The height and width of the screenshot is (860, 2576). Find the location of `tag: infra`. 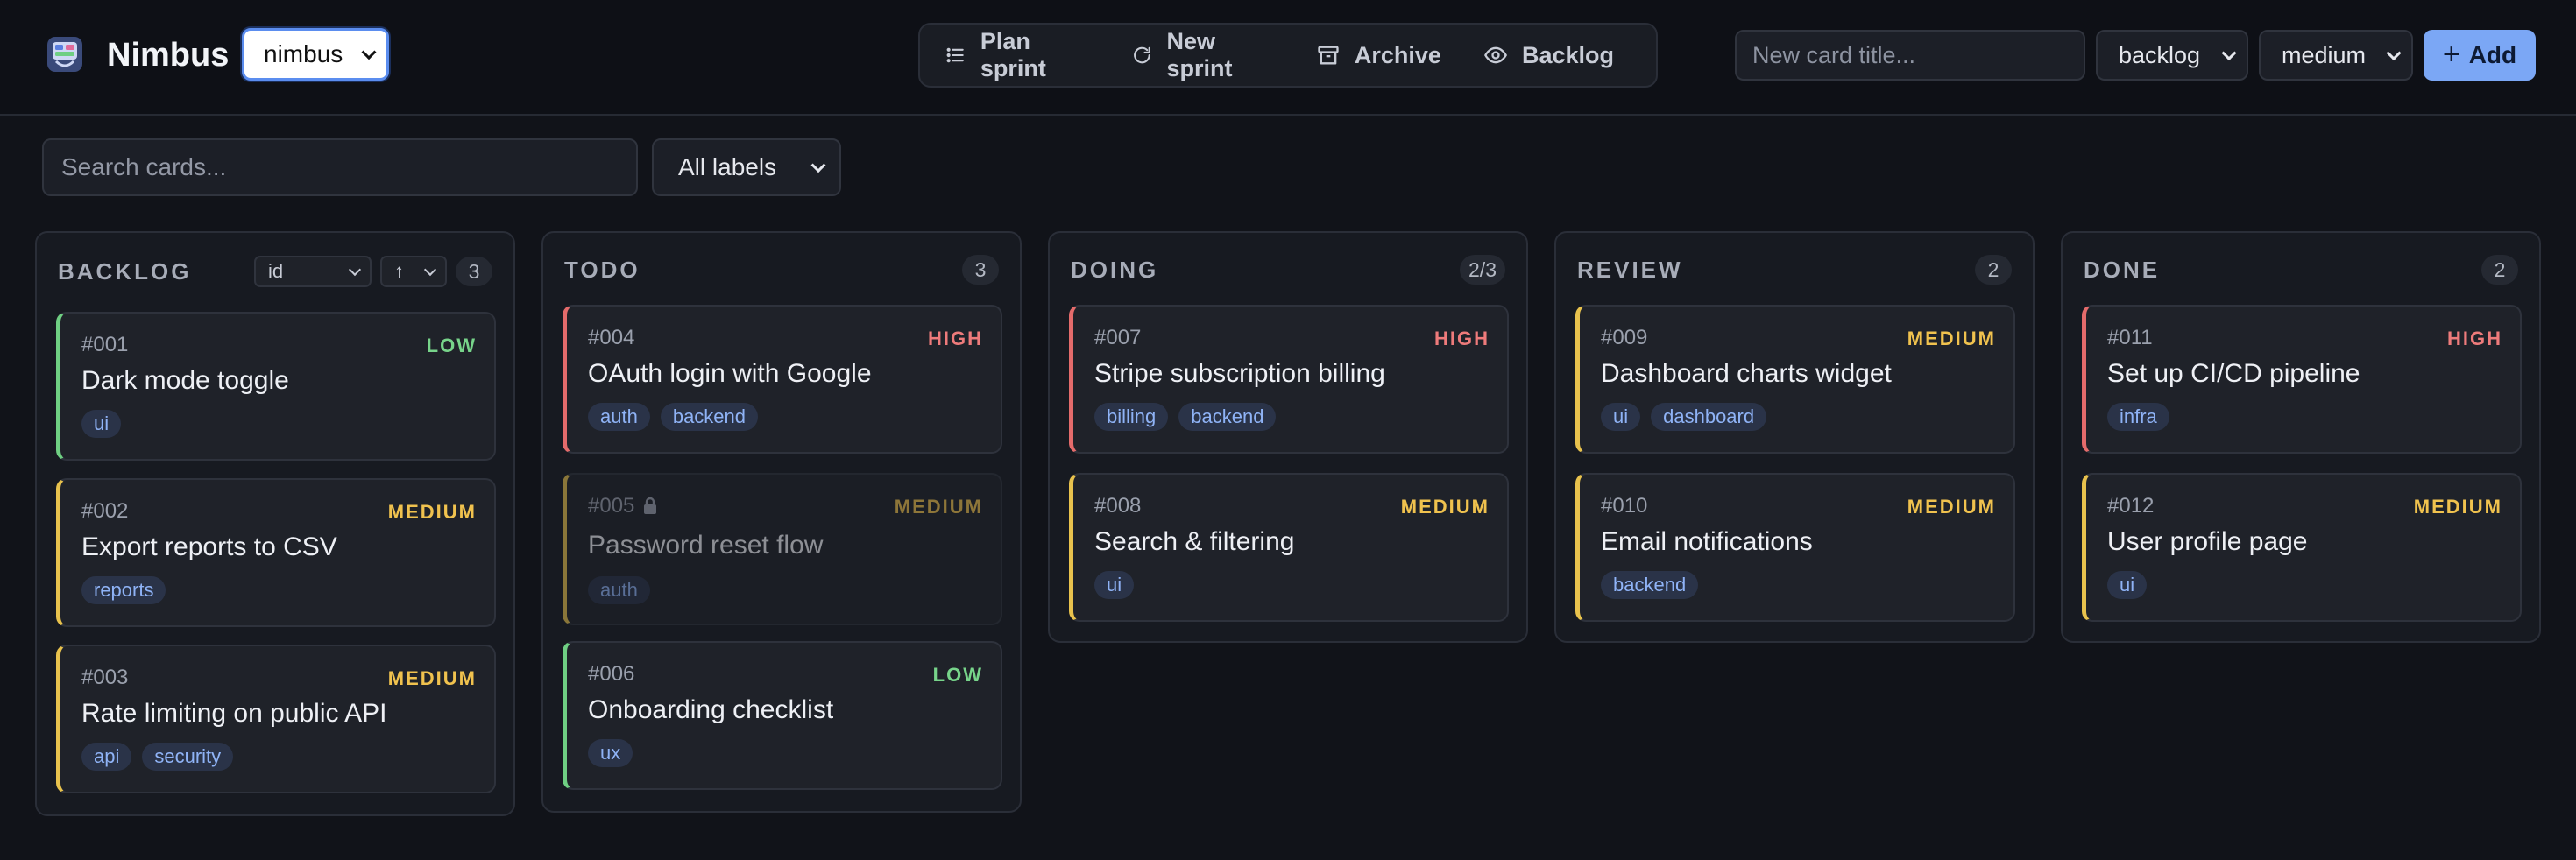

tag: infra is located at coordinates (2138, 417).